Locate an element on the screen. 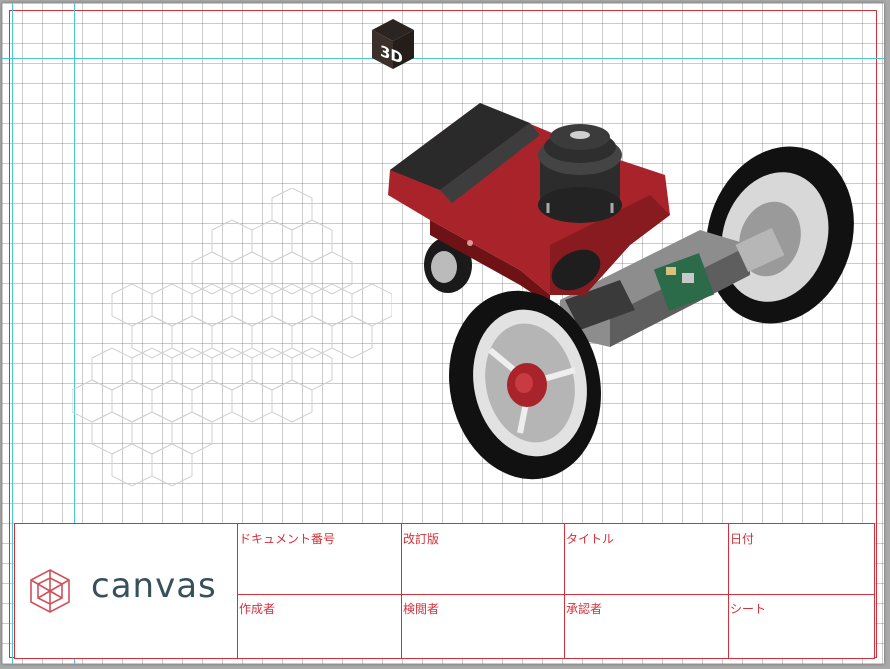 The height and width of the screenshot is (669, 890). revision-label: 改訂版 is located at coordinates (421, 539).